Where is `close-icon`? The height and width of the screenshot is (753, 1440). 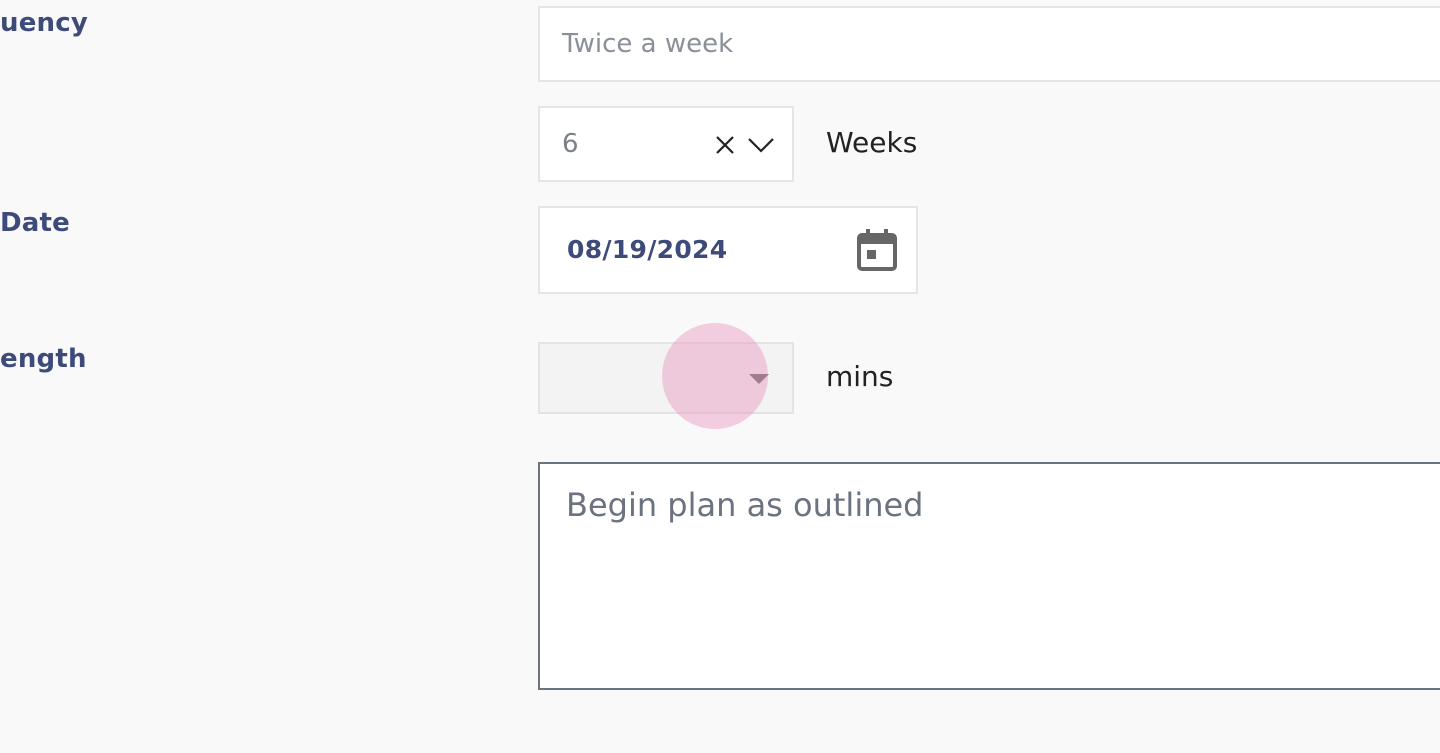 close-icon is located at coordinates (725, 145).